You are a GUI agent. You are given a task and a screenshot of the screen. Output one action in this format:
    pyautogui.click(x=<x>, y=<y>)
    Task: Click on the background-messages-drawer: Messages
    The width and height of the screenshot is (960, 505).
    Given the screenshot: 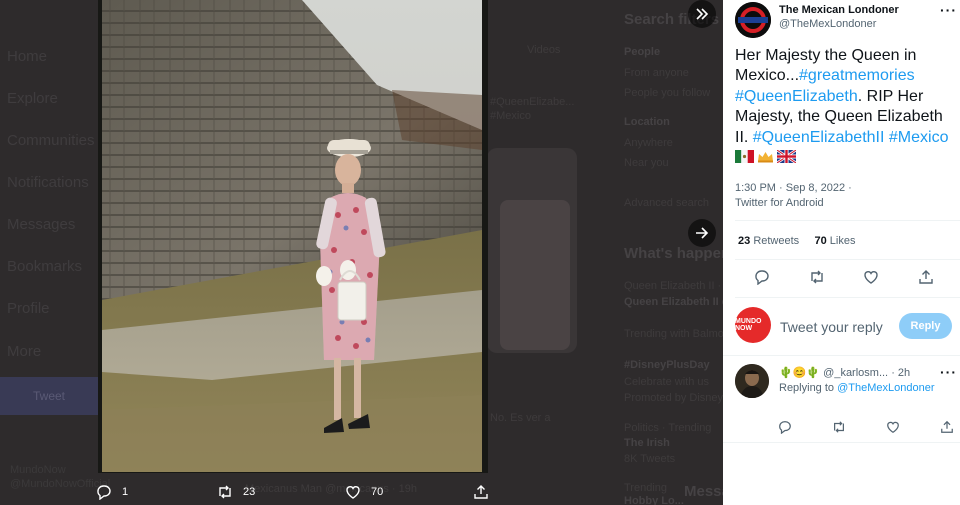 What is the action you would take?
    pyautogui.click(x=703, y=491)
    